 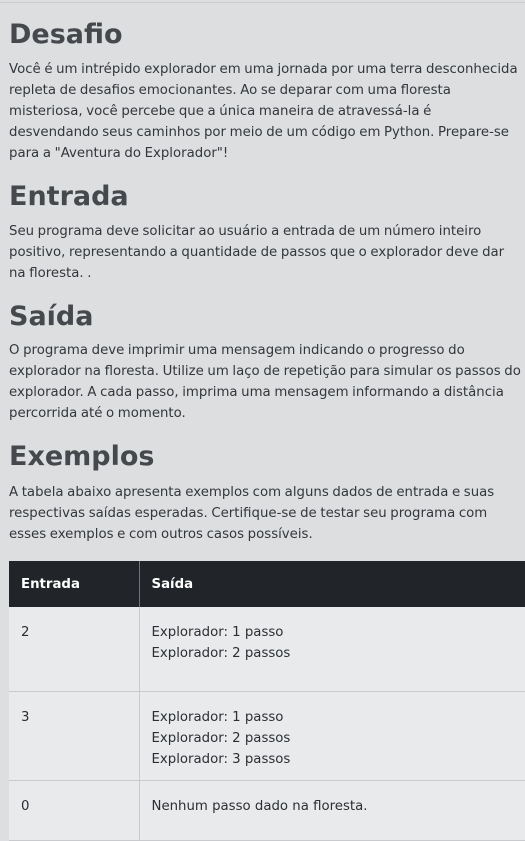 What do you see at coordinates (69, 197) in the screenshot?
I see `heading-entrada: Entrada` at bounding box center [69, 197].